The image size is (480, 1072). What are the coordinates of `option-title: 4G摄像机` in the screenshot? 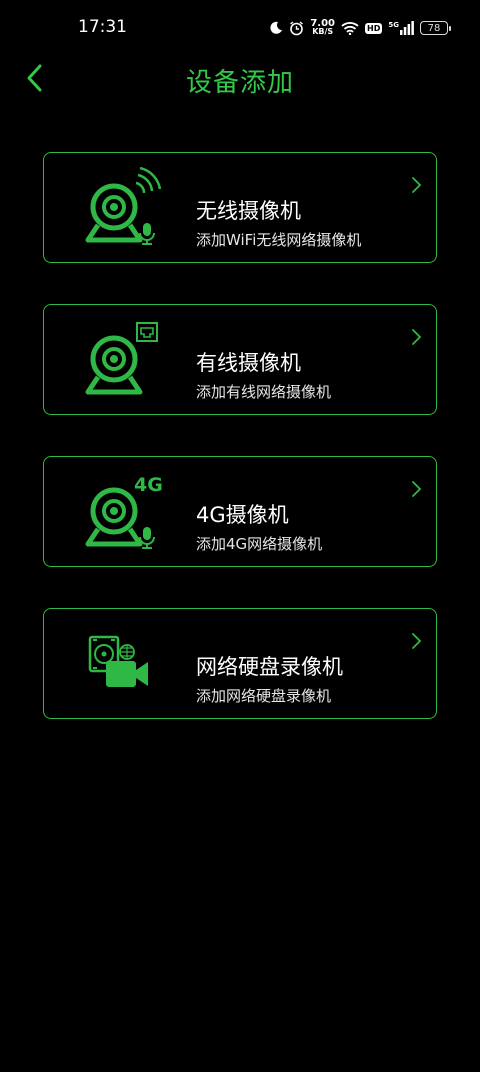 It's located at (242, 515).